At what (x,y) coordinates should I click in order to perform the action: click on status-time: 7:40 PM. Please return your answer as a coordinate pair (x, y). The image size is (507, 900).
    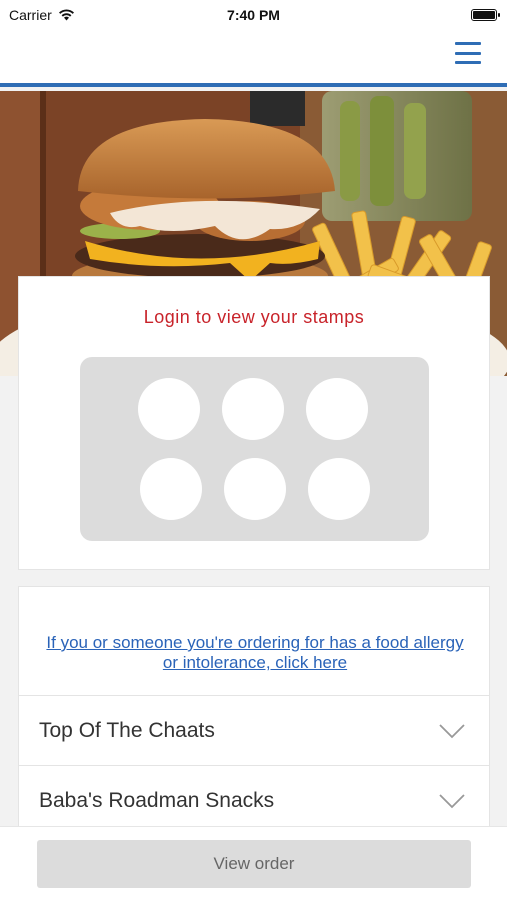
    Looking at the image, I should click on (253, 15).